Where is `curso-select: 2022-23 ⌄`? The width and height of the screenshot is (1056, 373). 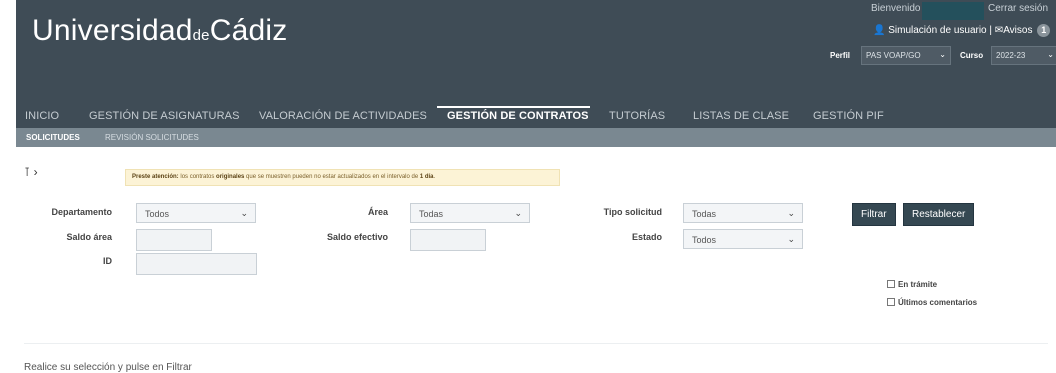
curso-select: 2022-23 ⌄ is located at coordinates (1023, 55).